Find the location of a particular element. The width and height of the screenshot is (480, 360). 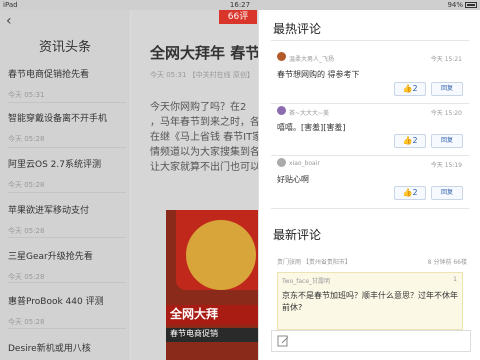

article-meta: 今天 05:31 【中关村在线 原创】 is located at coordinates (202, 75).